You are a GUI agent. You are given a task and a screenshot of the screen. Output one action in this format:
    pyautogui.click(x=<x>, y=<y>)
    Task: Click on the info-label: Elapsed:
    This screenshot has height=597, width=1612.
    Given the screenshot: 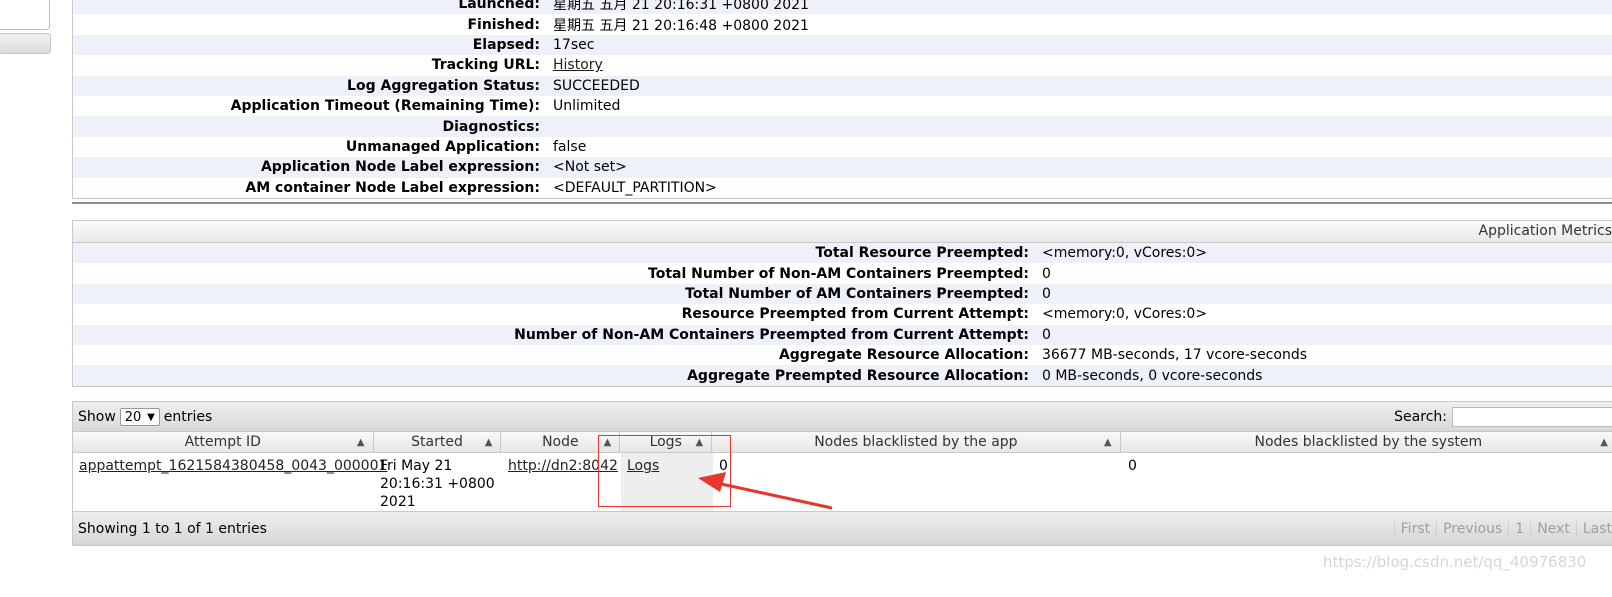 What is the action you would take?
    pyautogui.click(x=506, y=44)
    